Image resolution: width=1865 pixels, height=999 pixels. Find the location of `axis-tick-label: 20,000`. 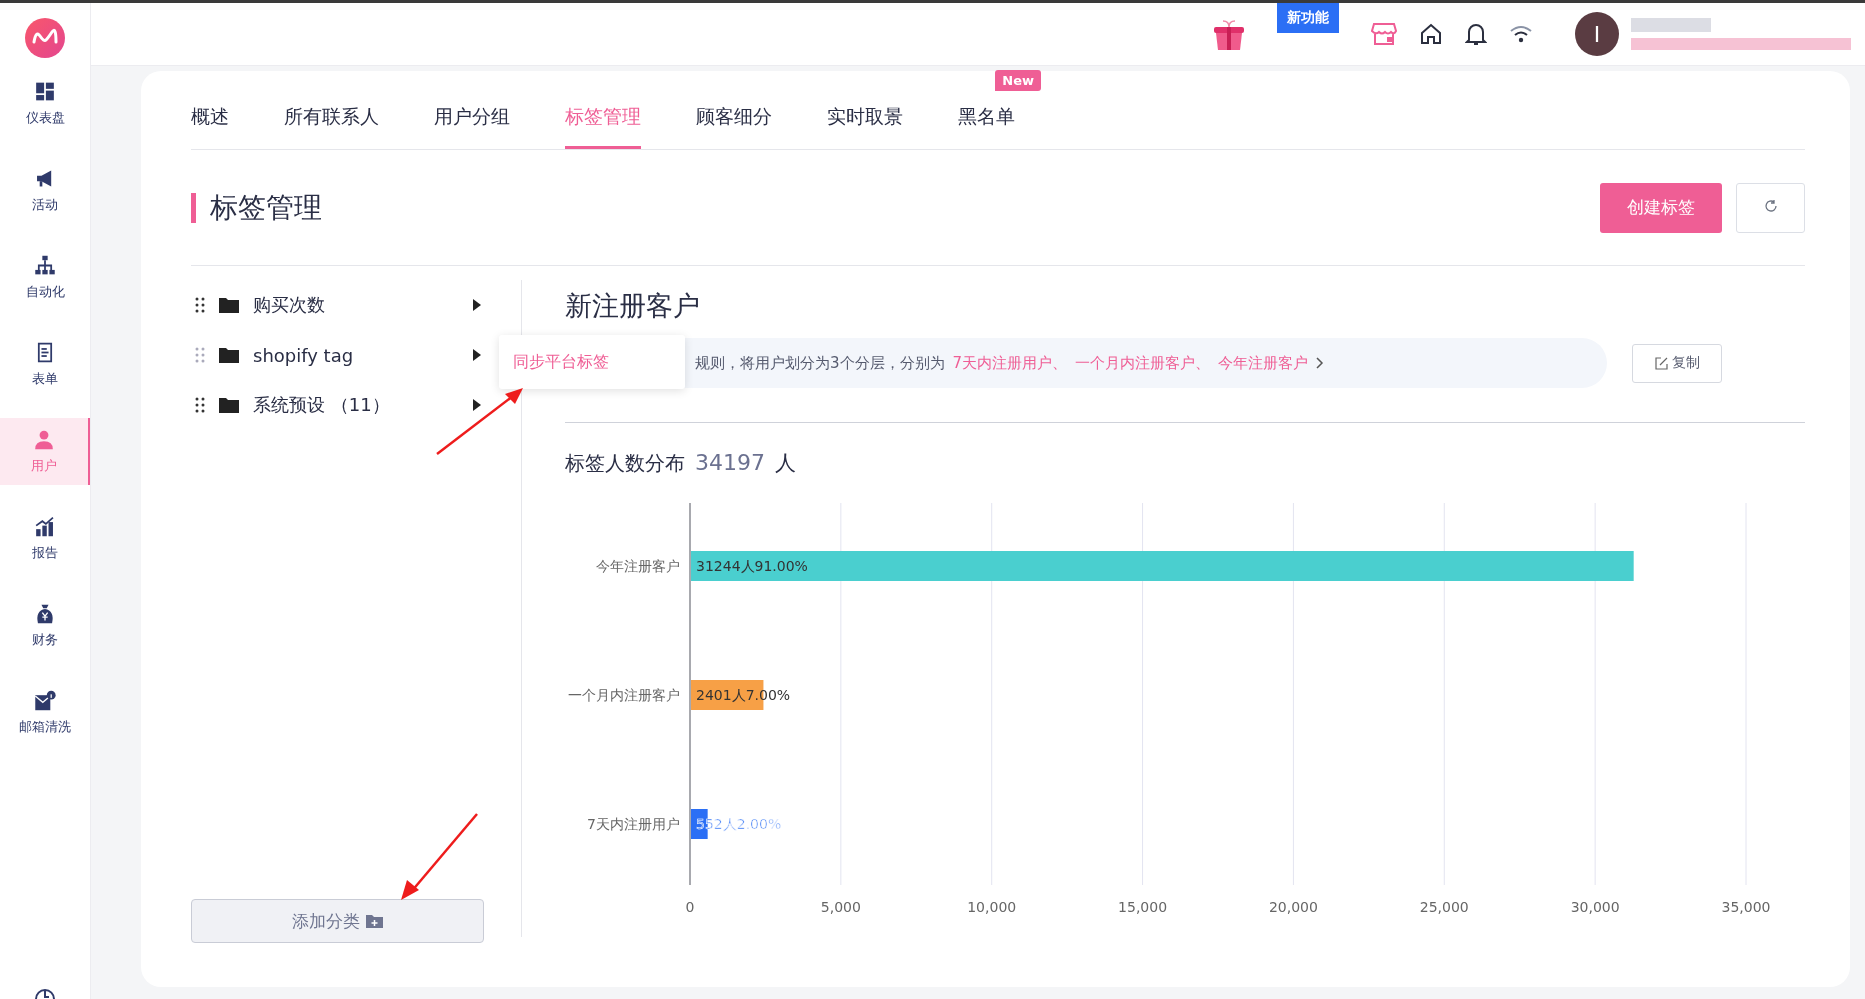

axis-tick-label: 20,000 is located at coordinates (1293, 907).